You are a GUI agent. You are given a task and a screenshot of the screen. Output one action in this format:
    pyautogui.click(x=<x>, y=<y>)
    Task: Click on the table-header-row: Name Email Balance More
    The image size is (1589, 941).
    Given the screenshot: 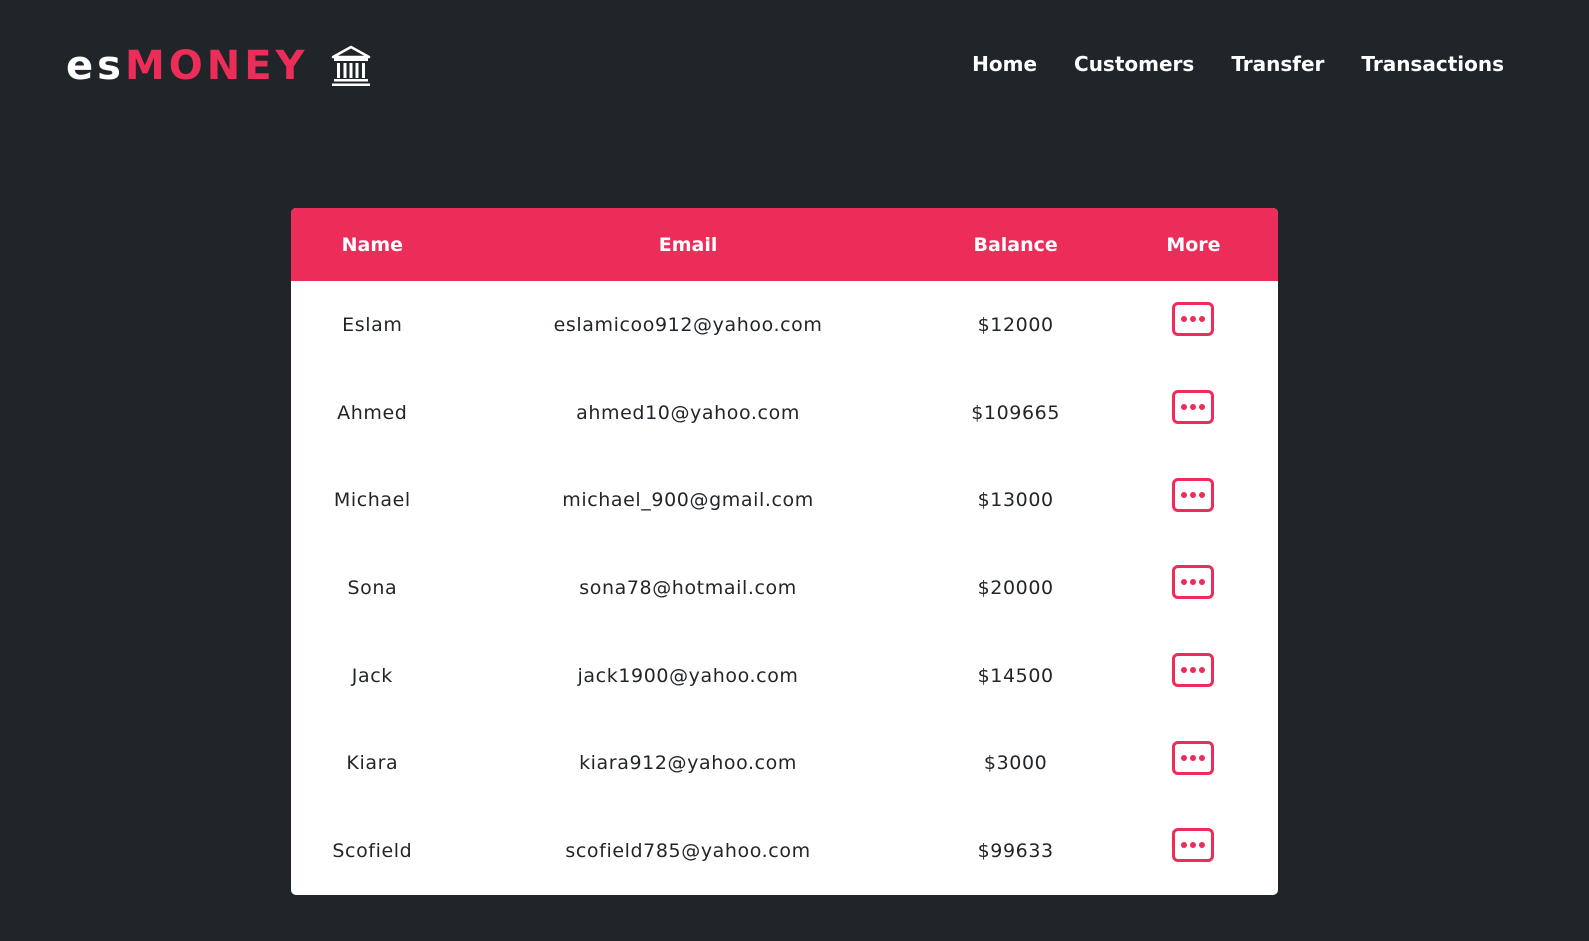 What is the action you would take?
    pyautogui.click(x=784, y=244)
    